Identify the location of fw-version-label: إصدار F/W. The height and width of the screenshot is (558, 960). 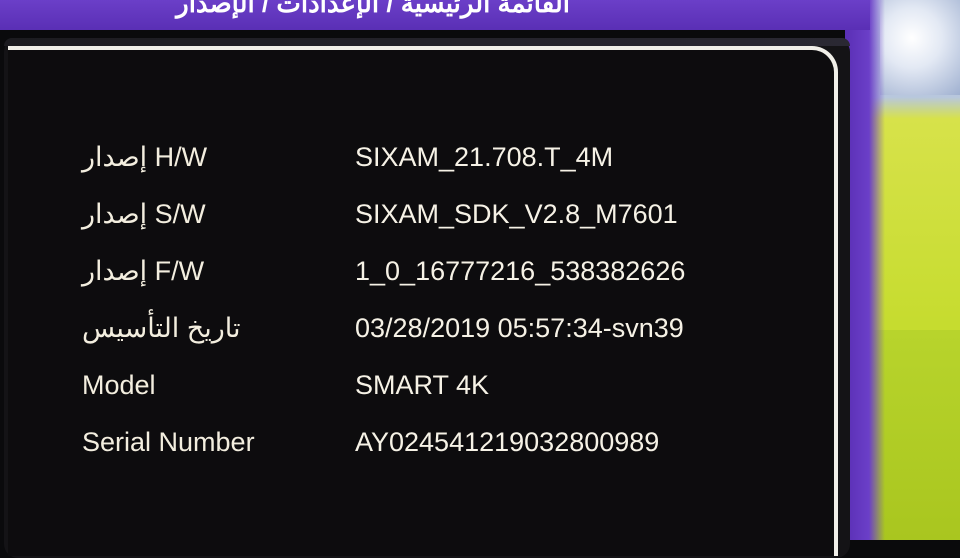
(143, 271).